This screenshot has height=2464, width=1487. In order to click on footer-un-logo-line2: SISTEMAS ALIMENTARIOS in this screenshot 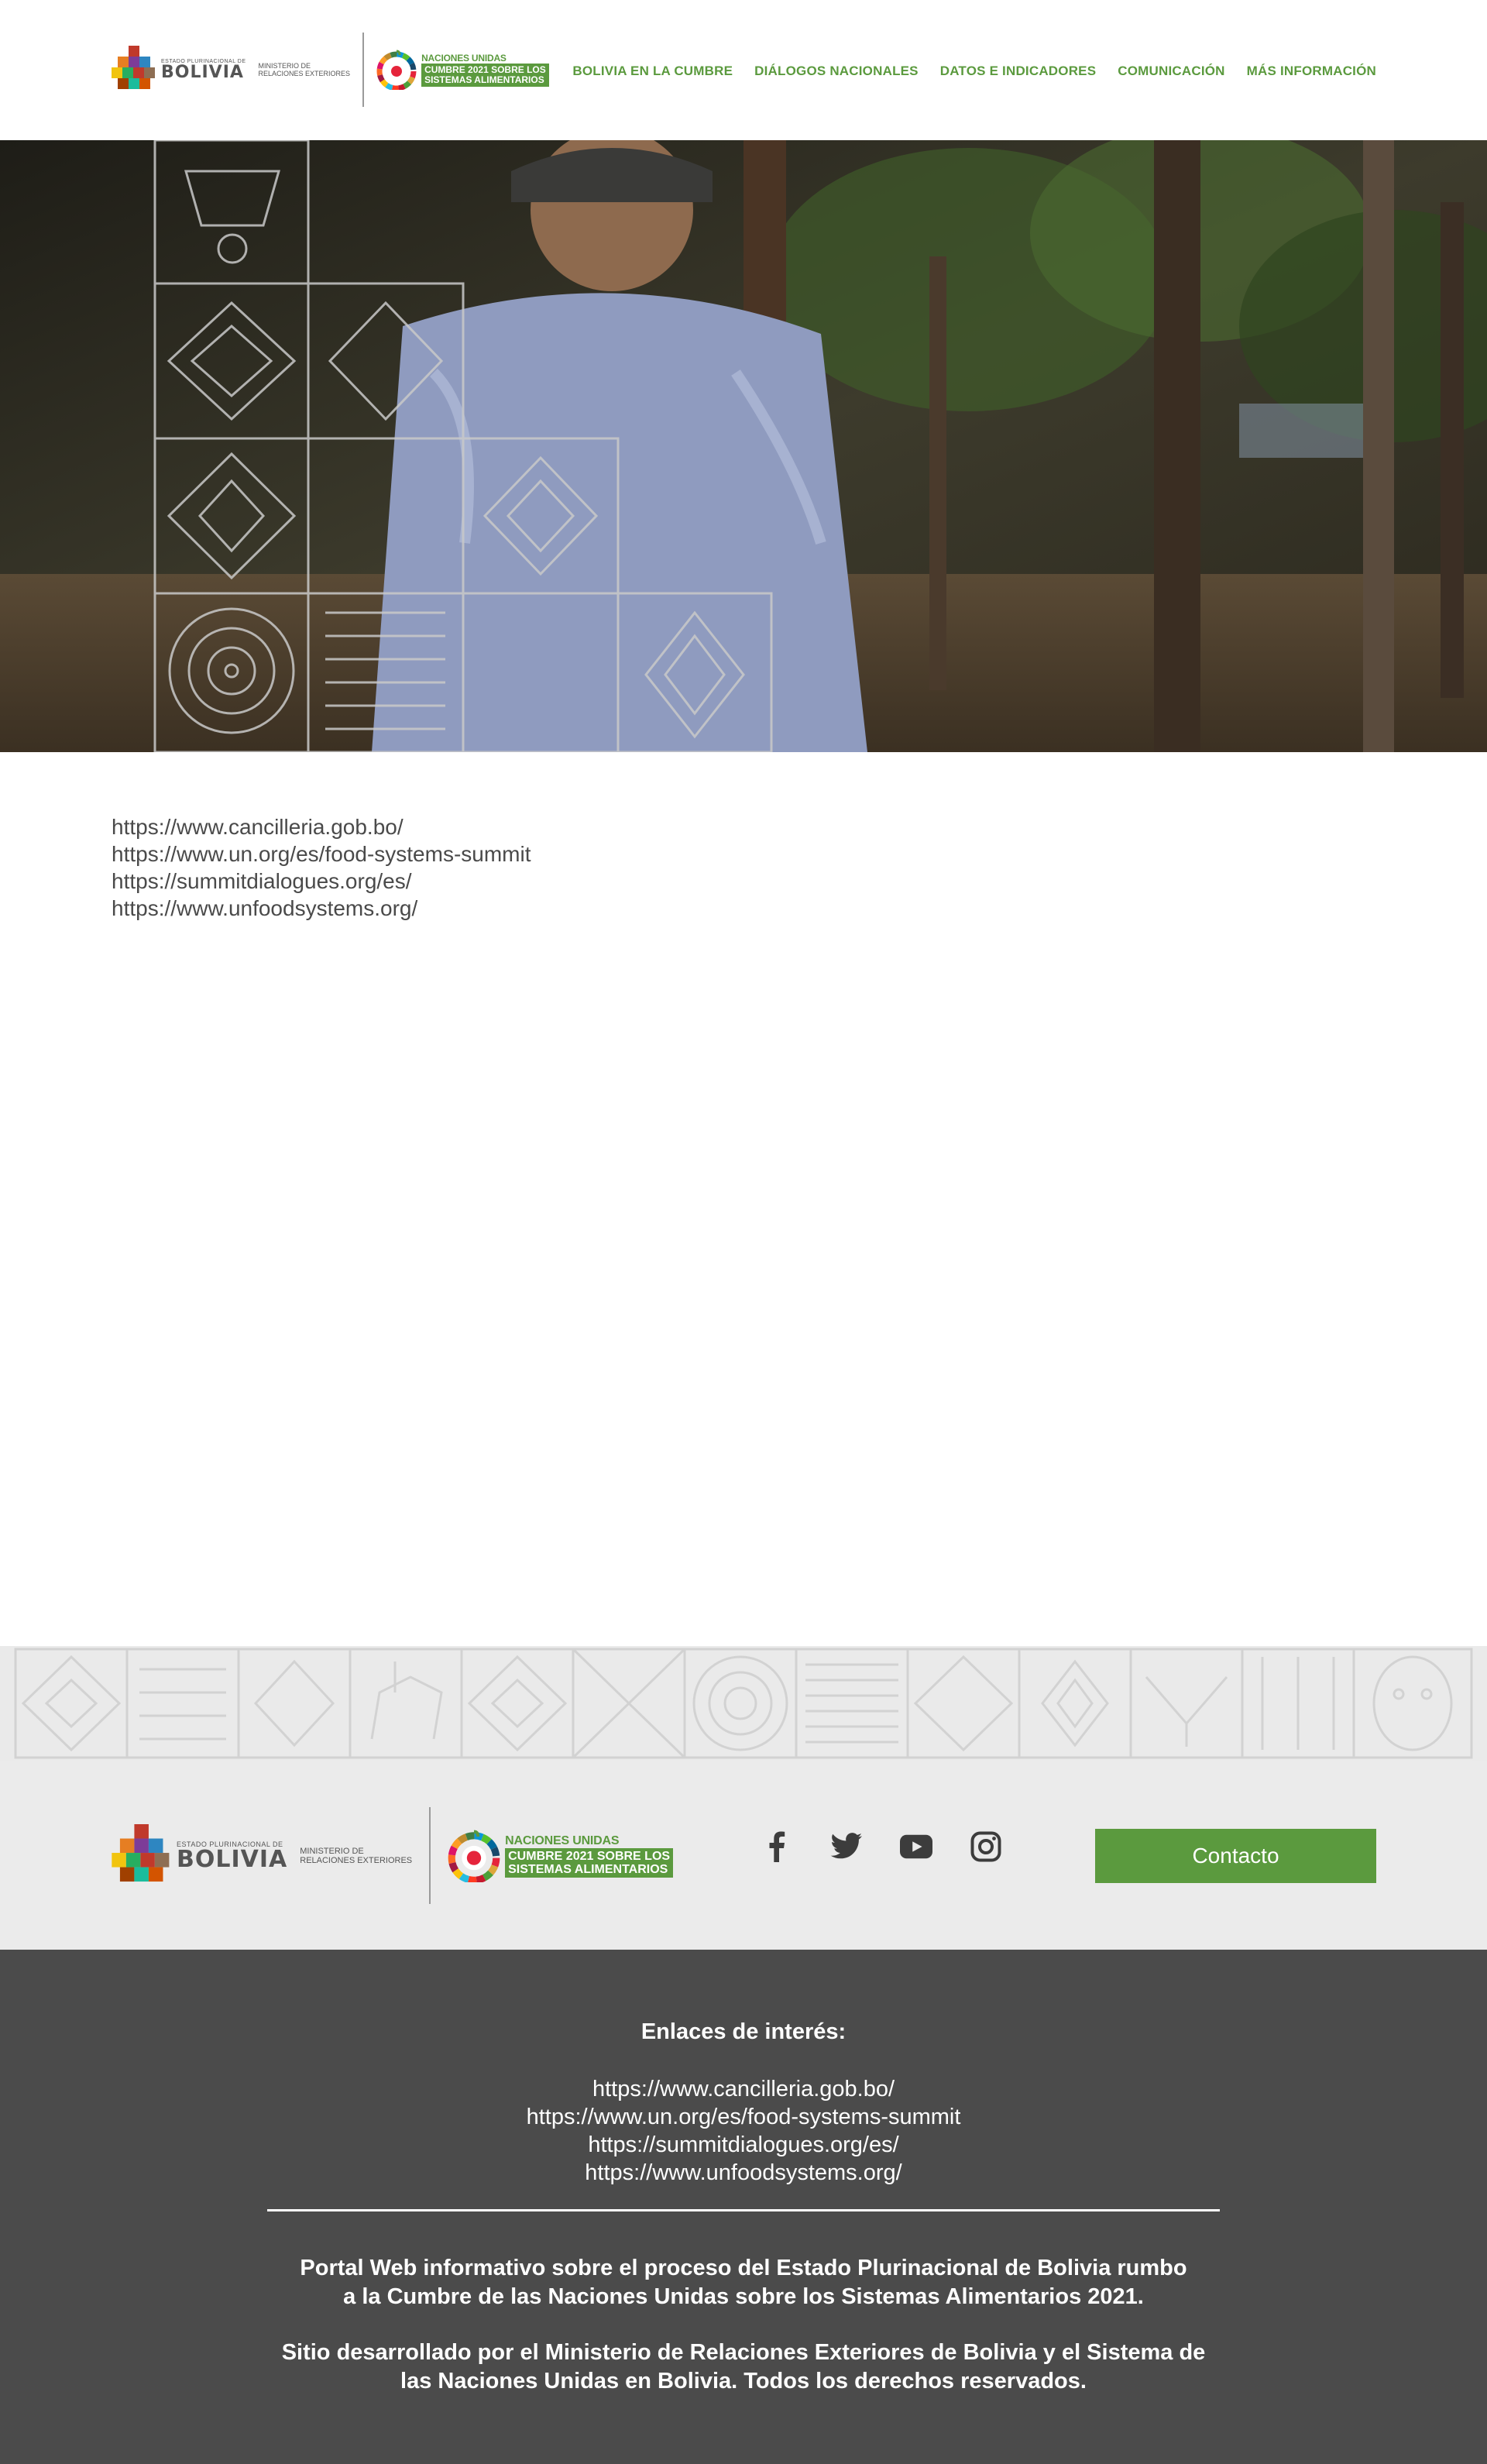, I will do `click(588, 1869)`.